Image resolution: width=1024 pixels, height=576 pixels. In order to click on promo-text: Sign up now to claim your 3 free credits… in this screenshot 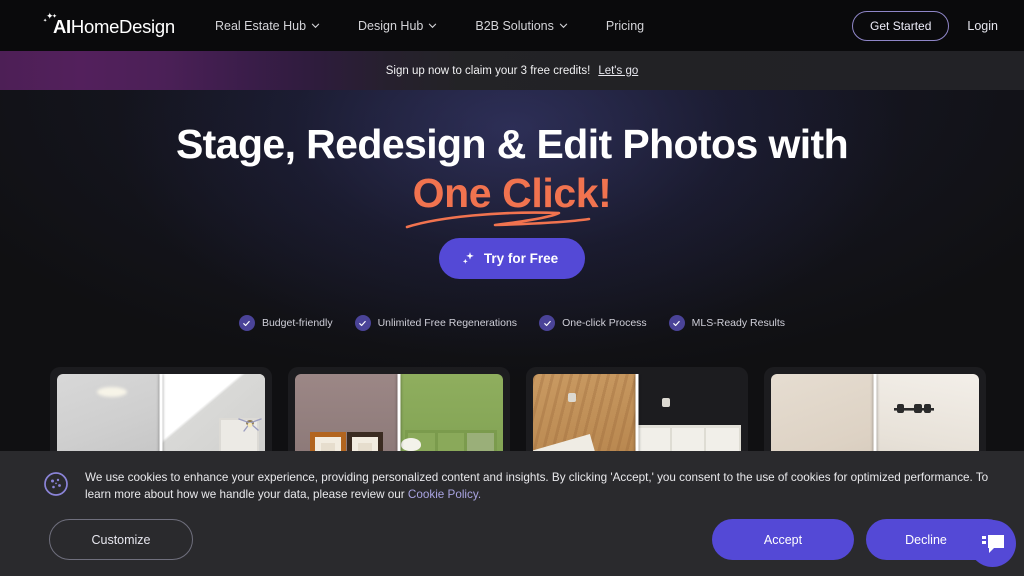, I will do `click(488, 70)`.